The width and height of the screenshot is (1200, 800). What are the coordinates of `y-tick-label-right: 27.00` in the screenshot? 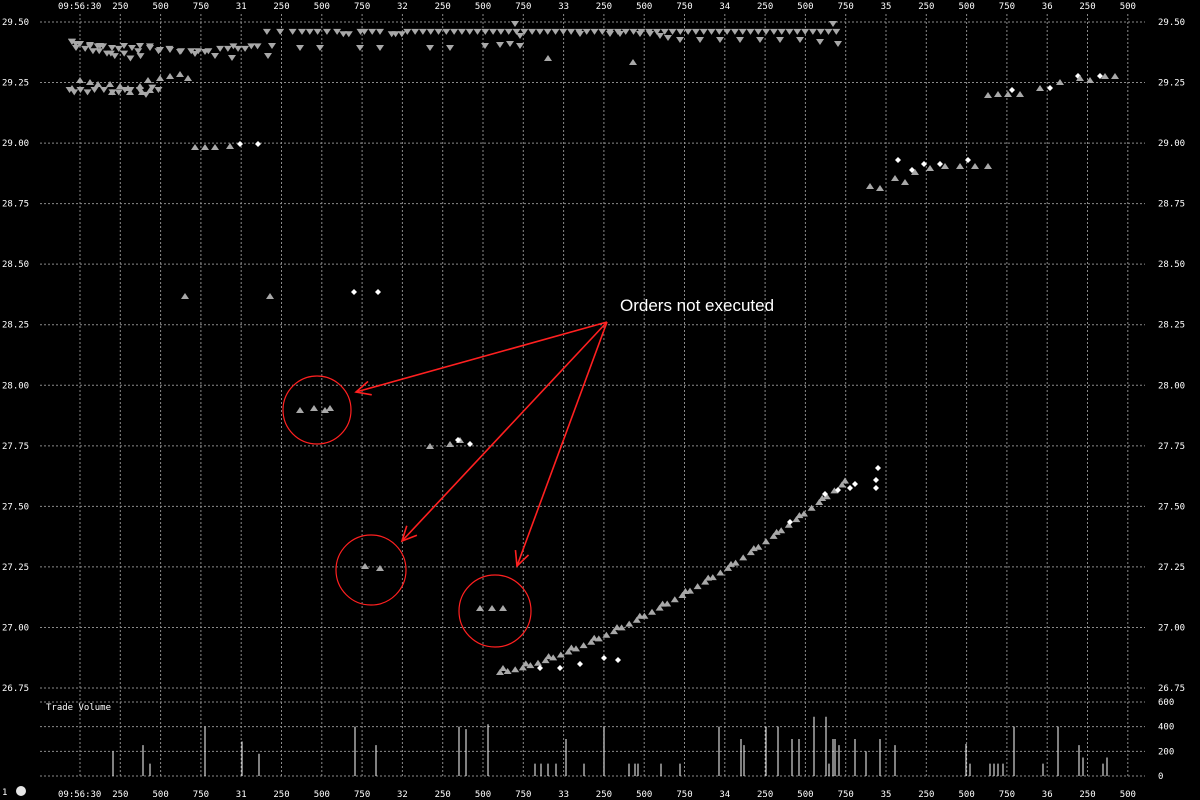 It's located at (1171, 628).